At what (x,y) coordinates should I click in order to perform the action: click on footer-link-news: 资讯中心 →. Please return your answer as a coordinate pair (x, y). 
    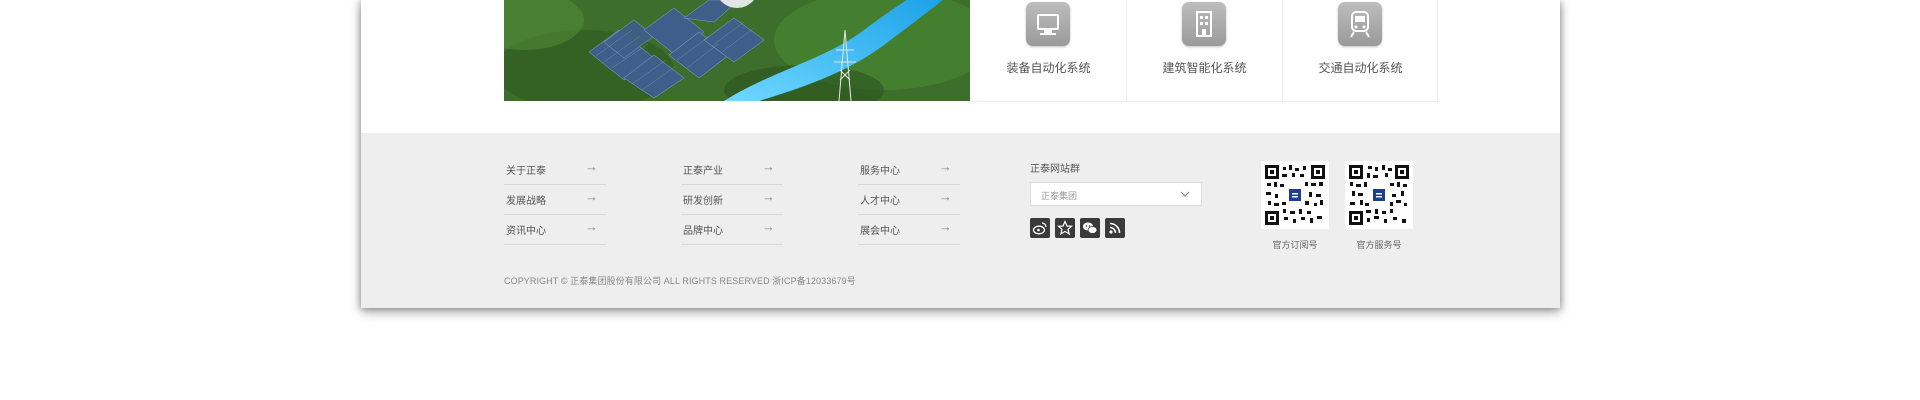
    Looking at the image, I should click on (555, 230).